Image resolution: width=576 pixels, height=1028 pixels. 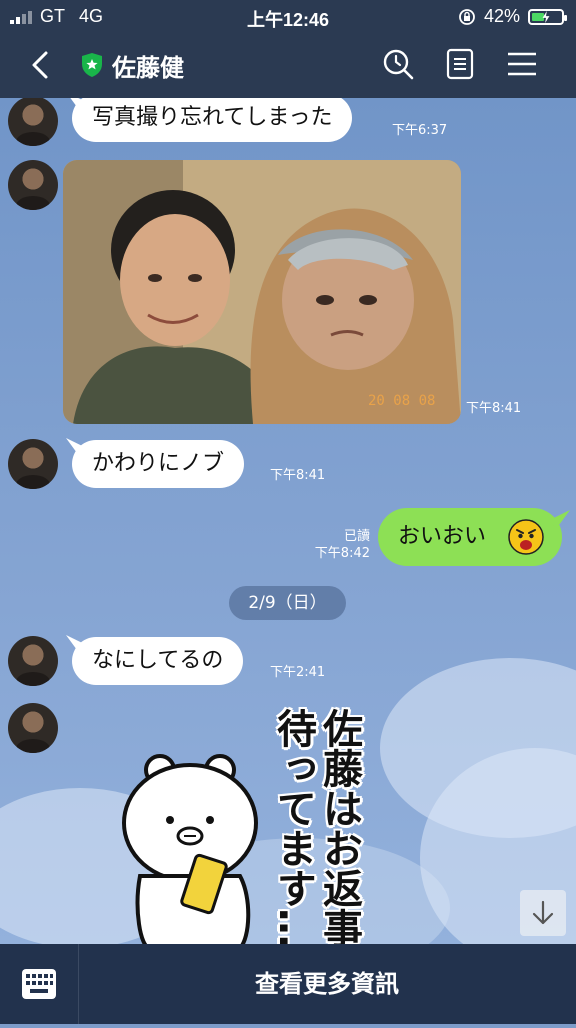 I want to click on chat-header: 佐藤健, so click(x=288, y=65).